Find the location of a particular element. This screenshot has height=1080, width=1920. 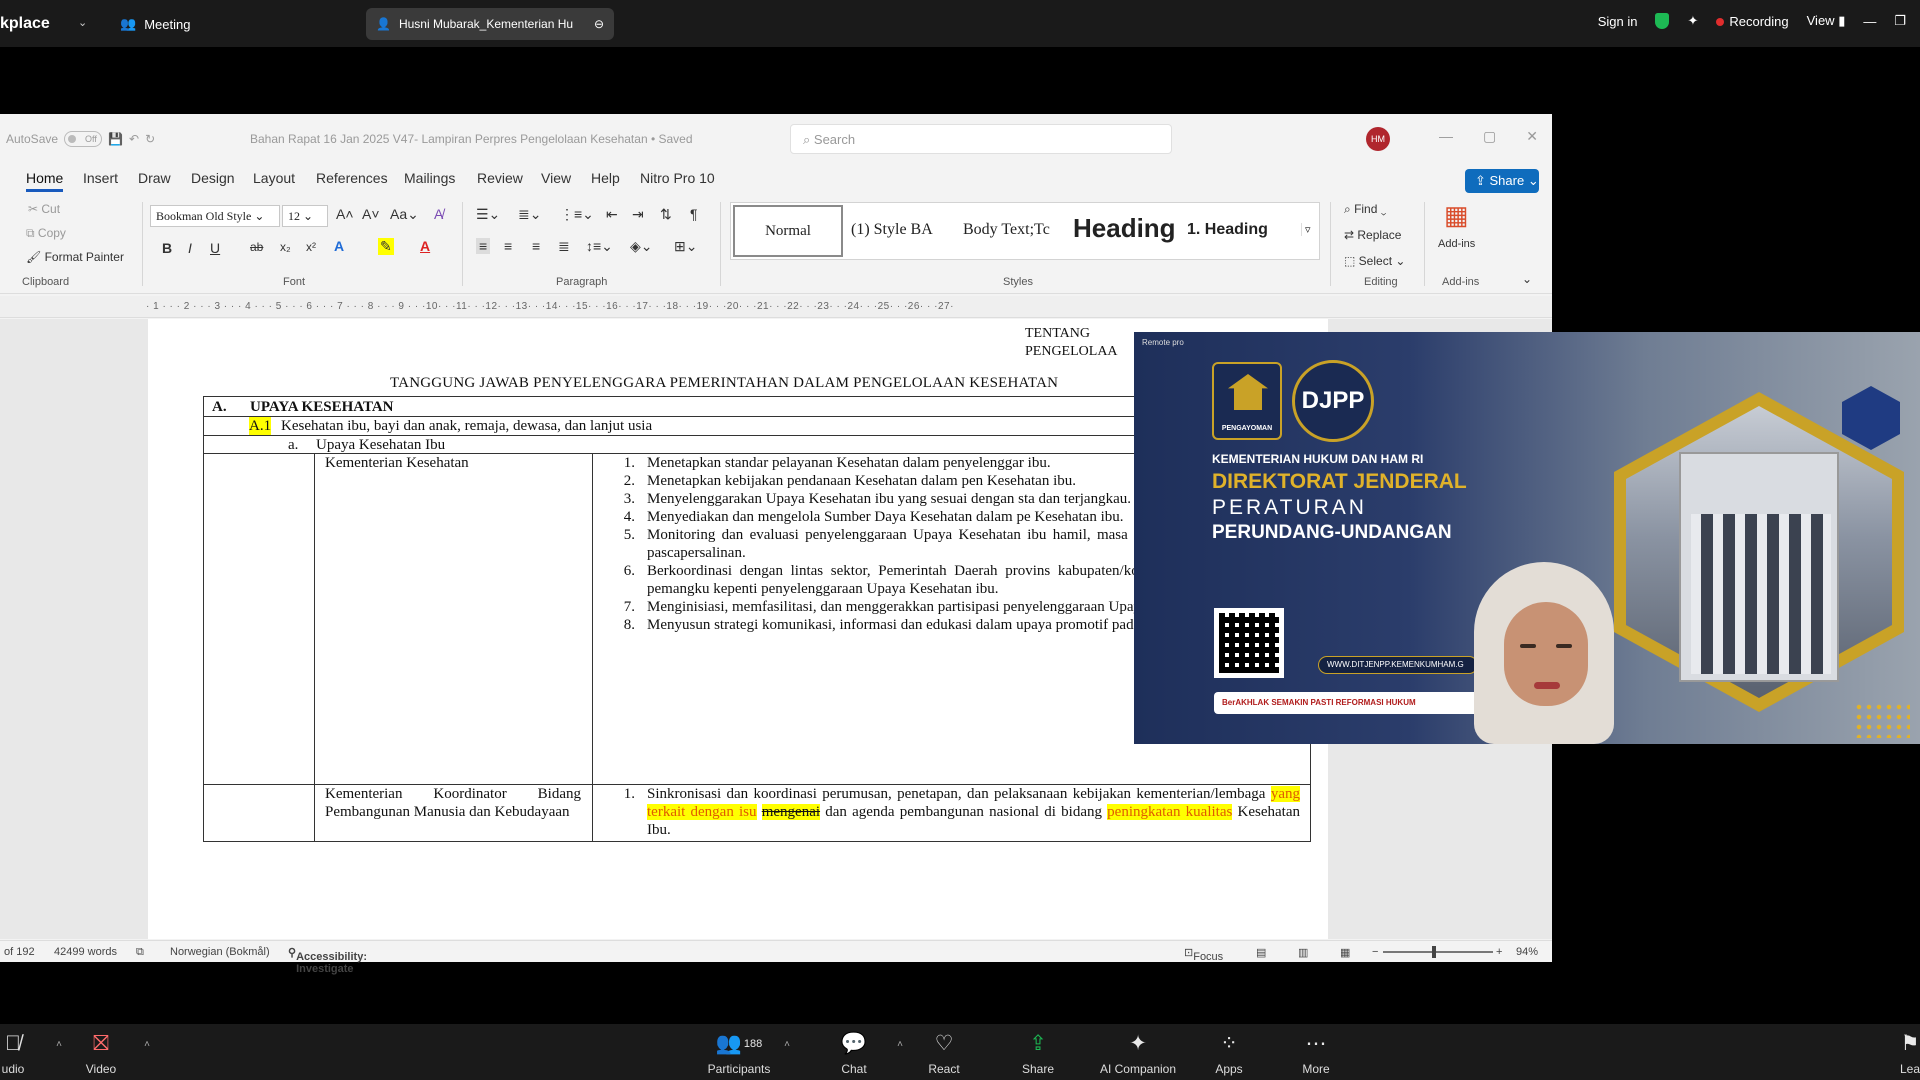

justify-icon: ≣ is located at coordinates (564, 246).